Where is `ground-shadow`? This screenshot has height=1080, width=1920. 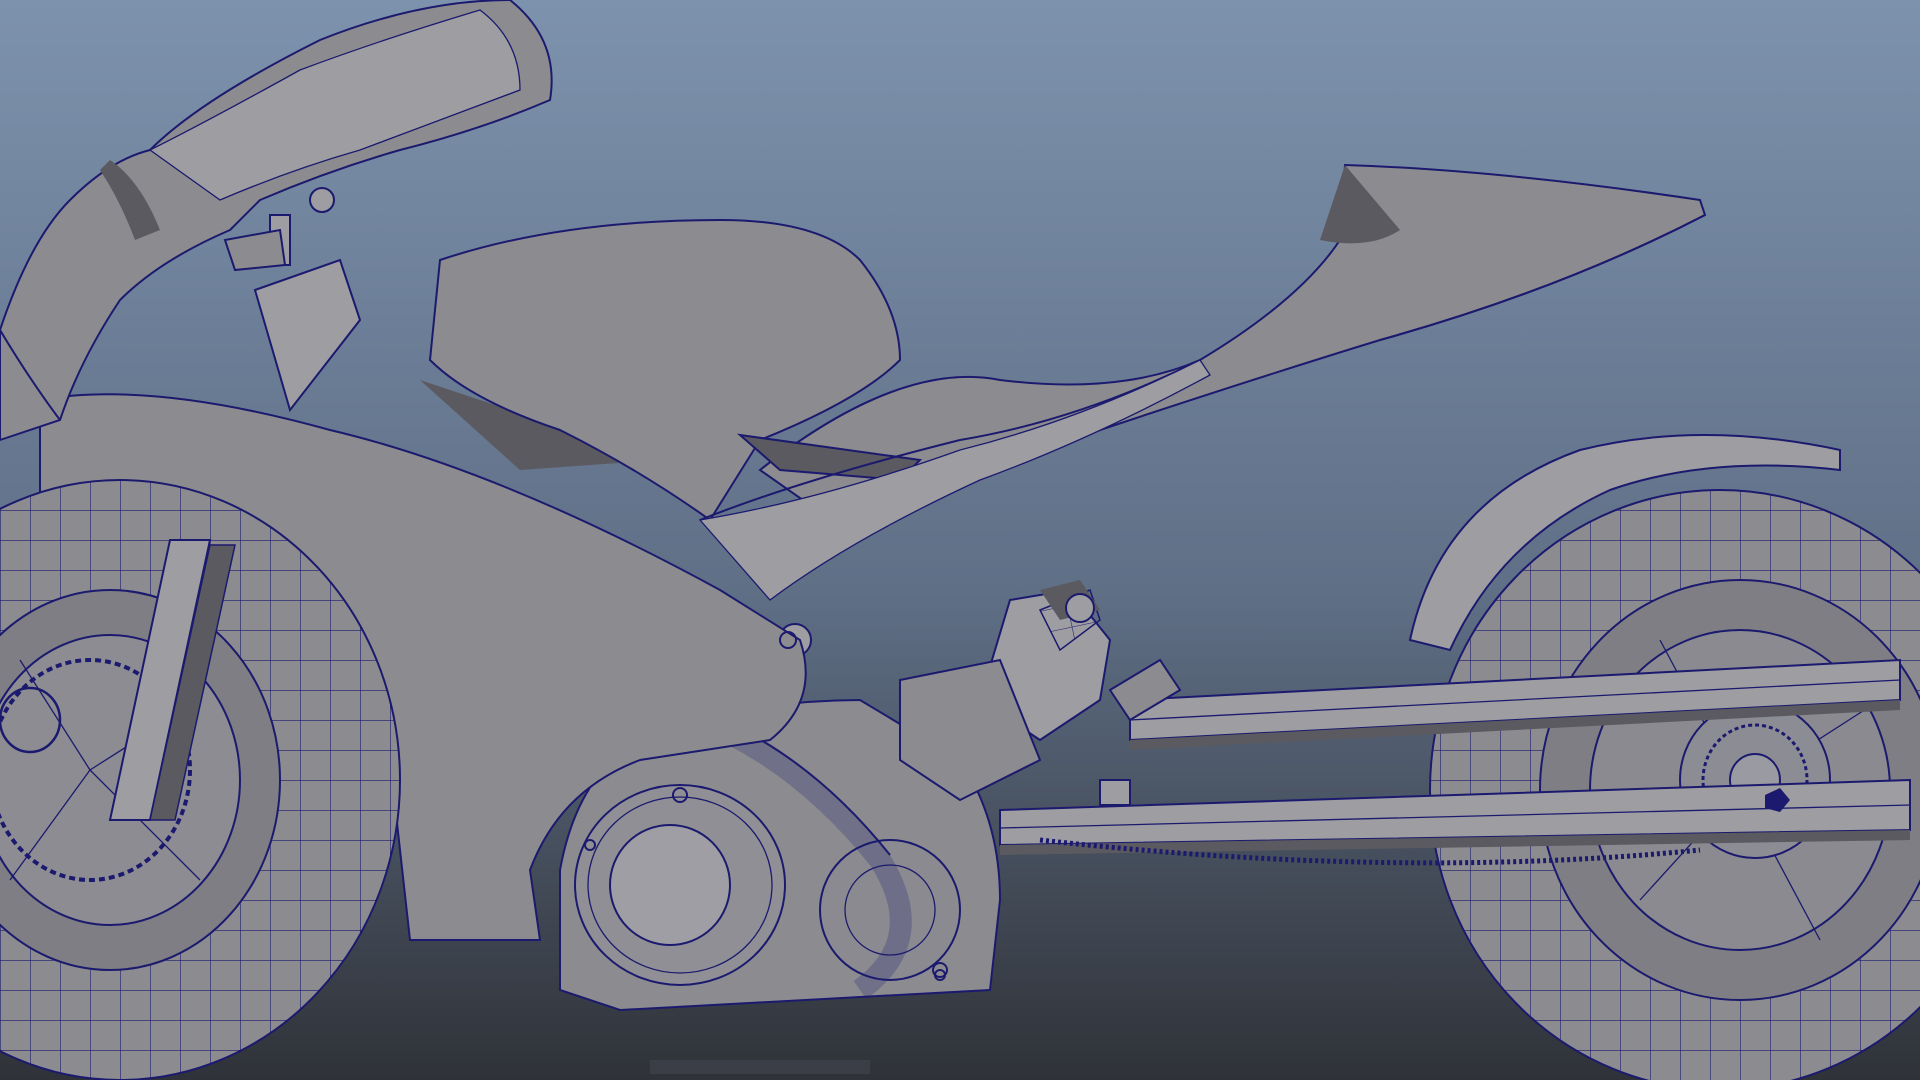 ground-shadow is located at coordinates (760, 1067).